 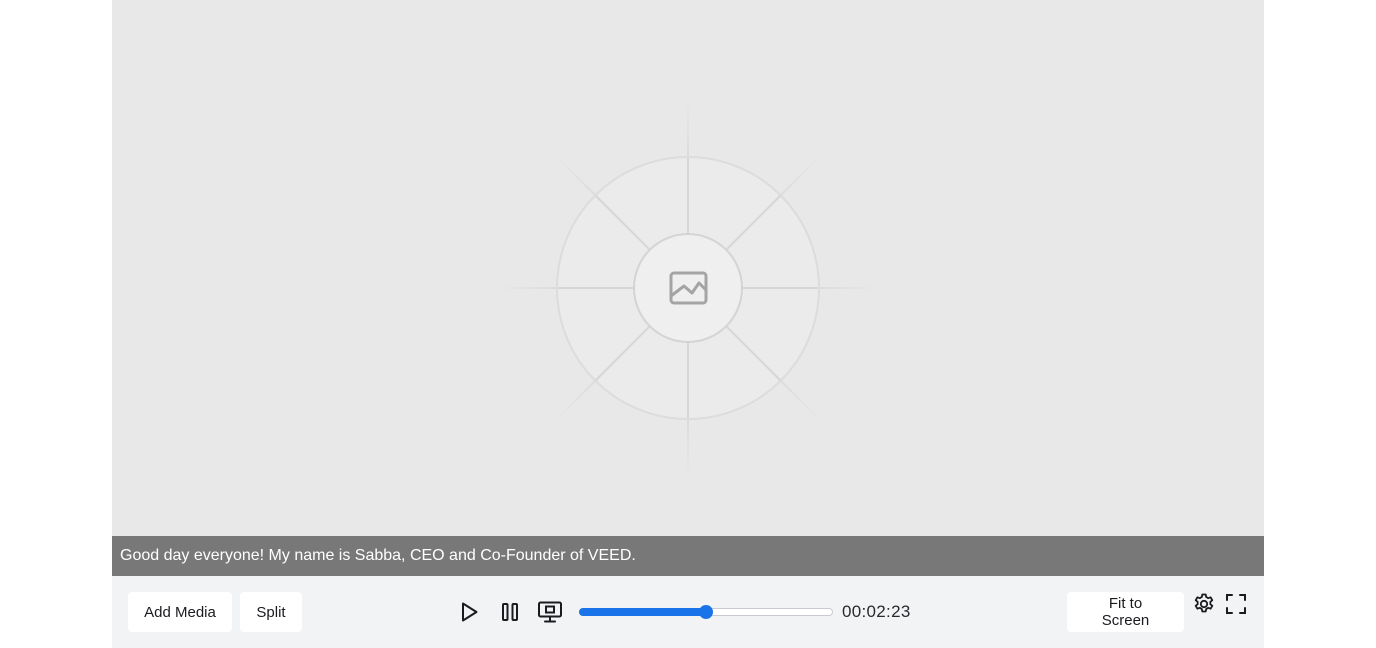 What do you see at coordinates (271, 612) in the screenshot?
I see `split-button: Split` at bounding box center [271, 612].